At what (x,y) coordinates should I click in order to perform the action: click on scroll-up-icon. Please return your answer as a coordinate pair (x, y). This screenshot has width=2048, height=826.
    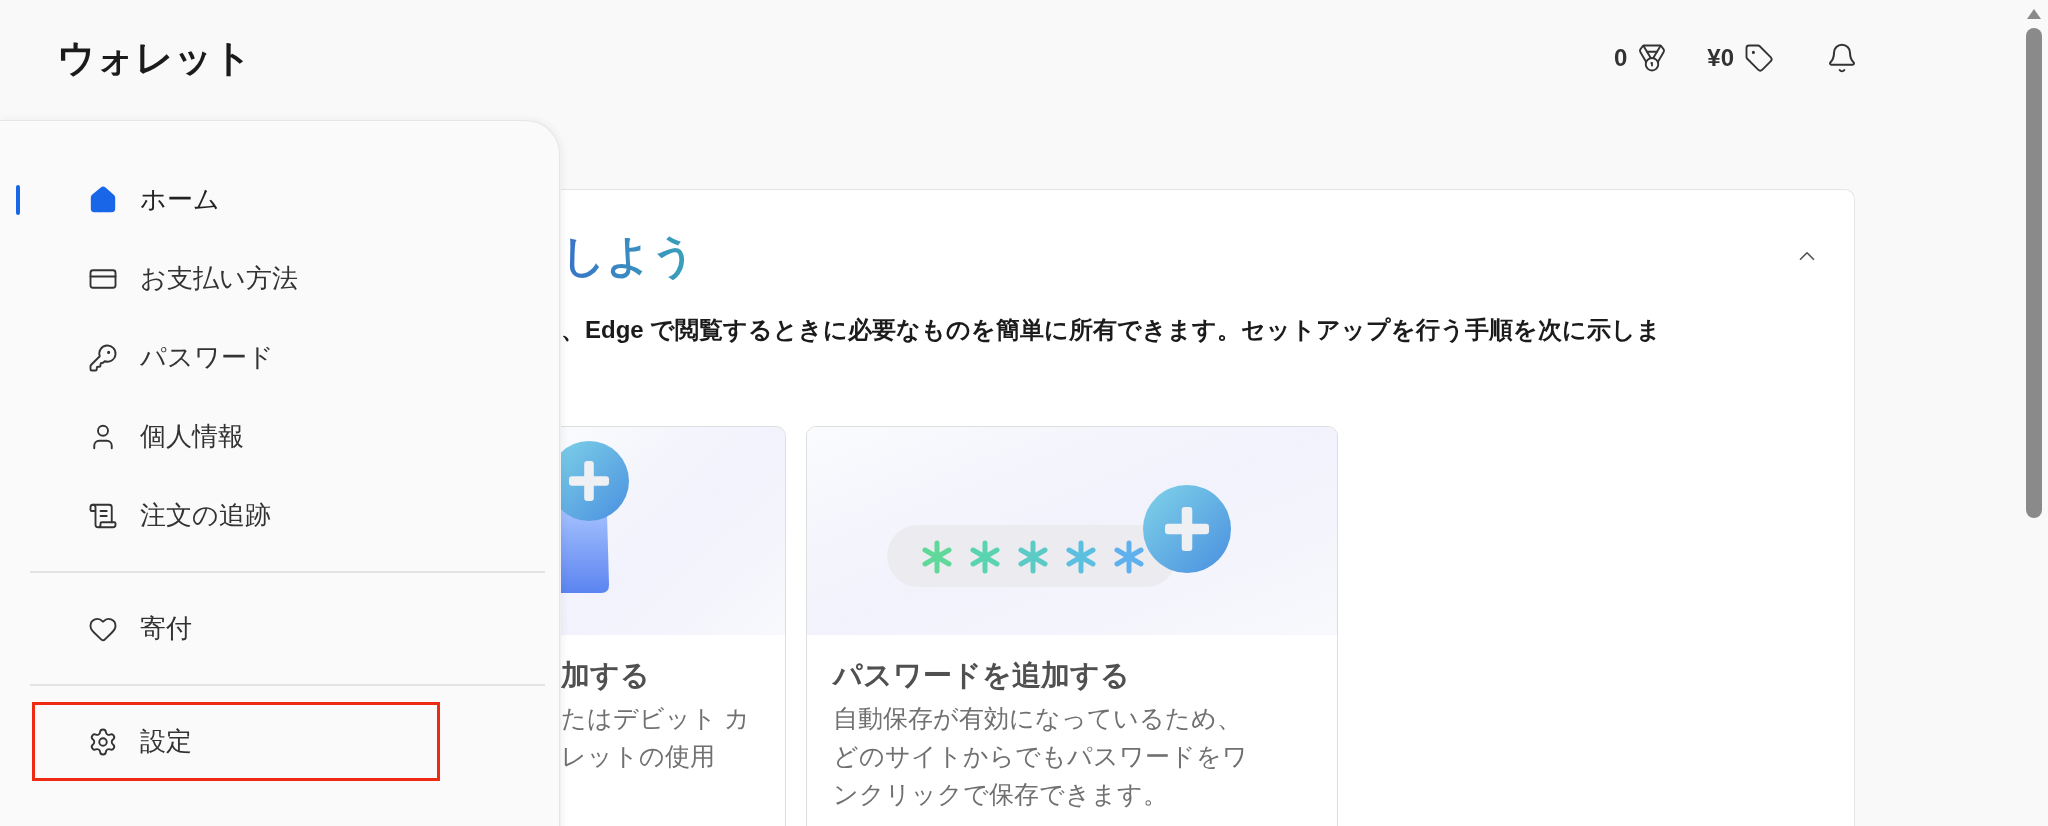
    Looking at the image, I should click on (2034, 14).